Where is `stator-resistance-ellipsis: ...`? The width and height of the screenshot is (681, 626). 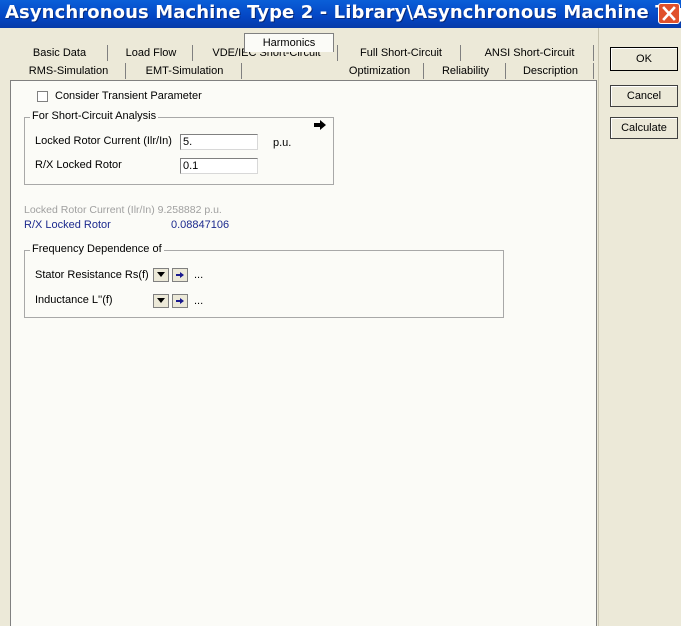
stator-resistance-ellipsis: ... is located at coordinates (199, 275).